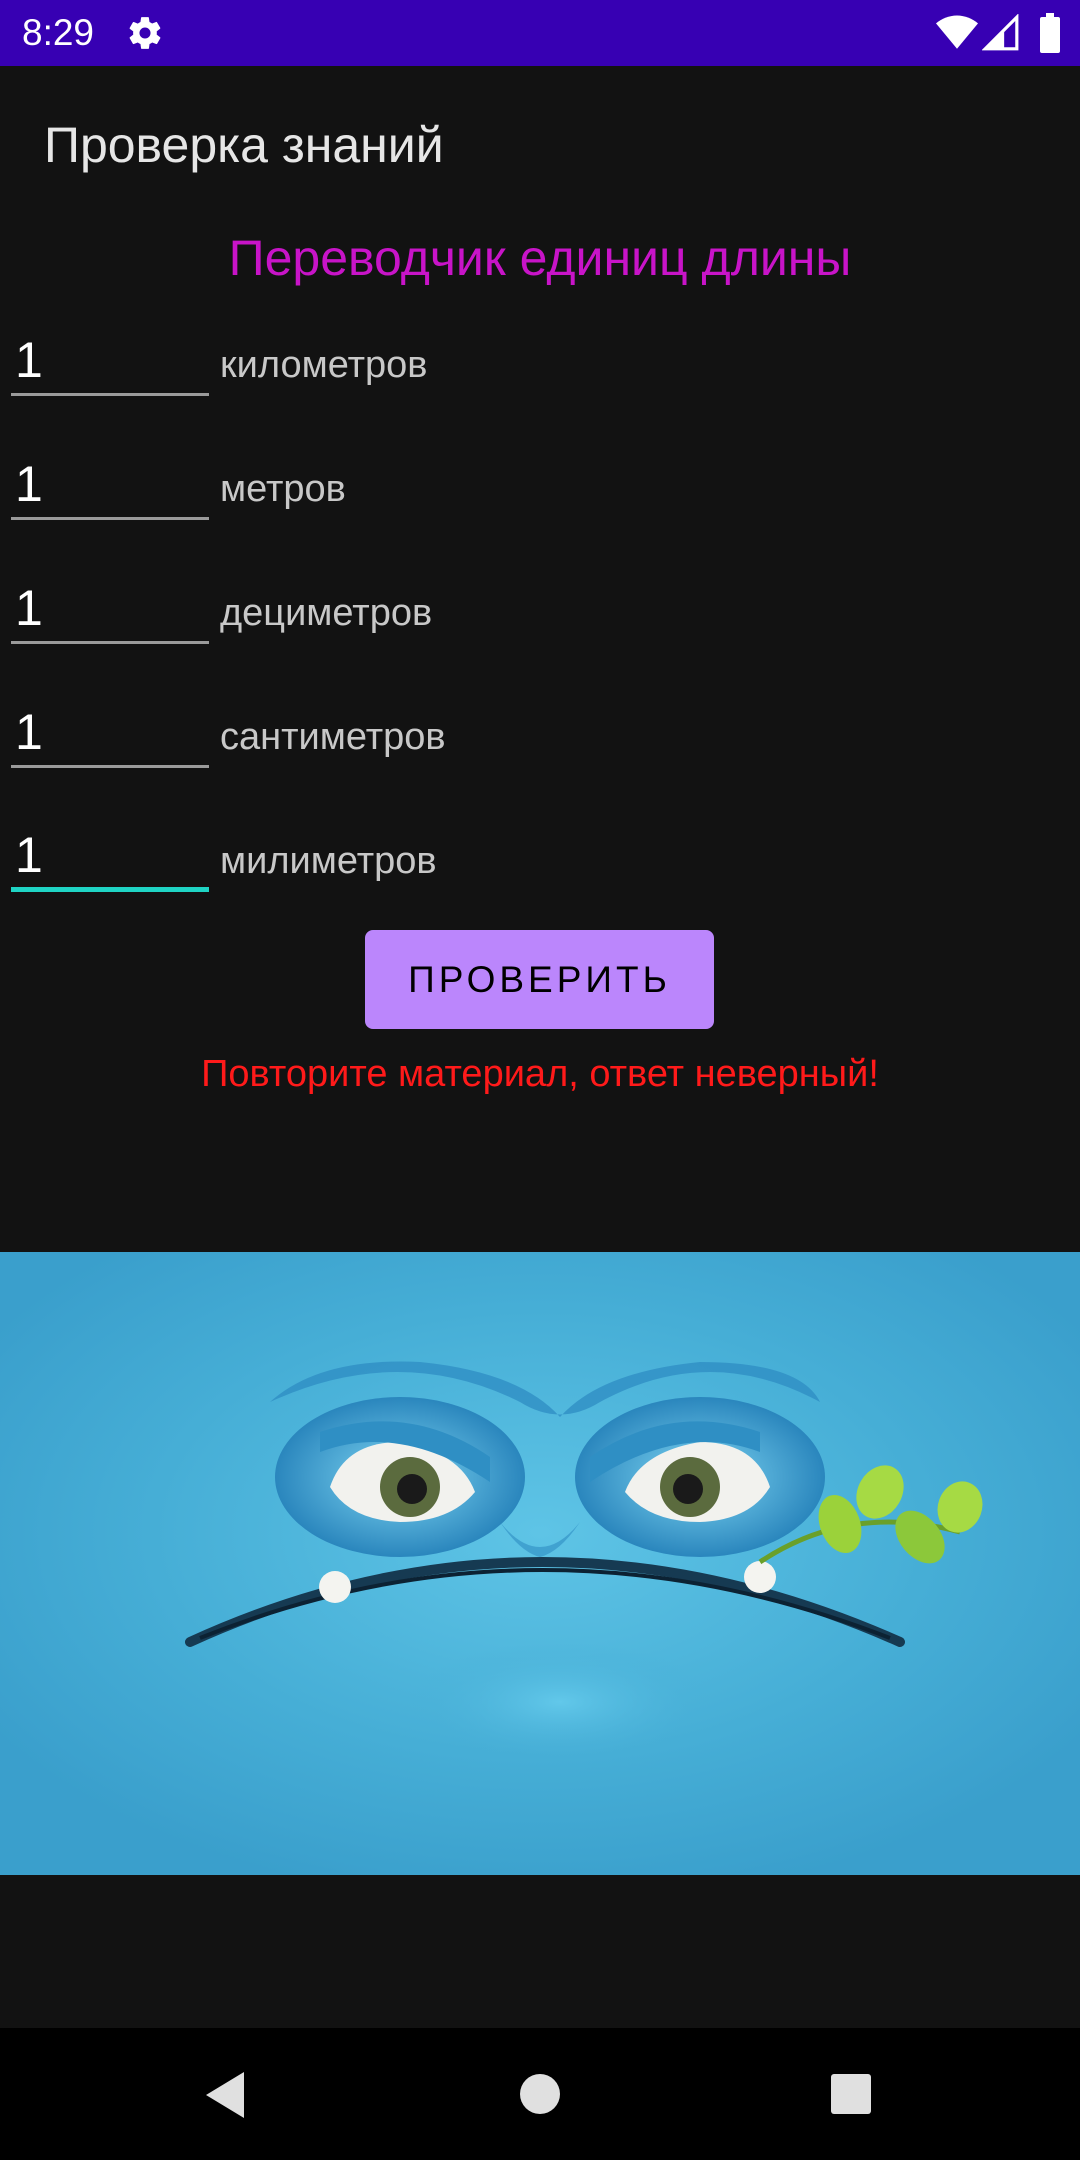  What do you see at coordinates (283, 489) in the screenshot?
I see `meters-label: метров` at bounding box center [283, 489].